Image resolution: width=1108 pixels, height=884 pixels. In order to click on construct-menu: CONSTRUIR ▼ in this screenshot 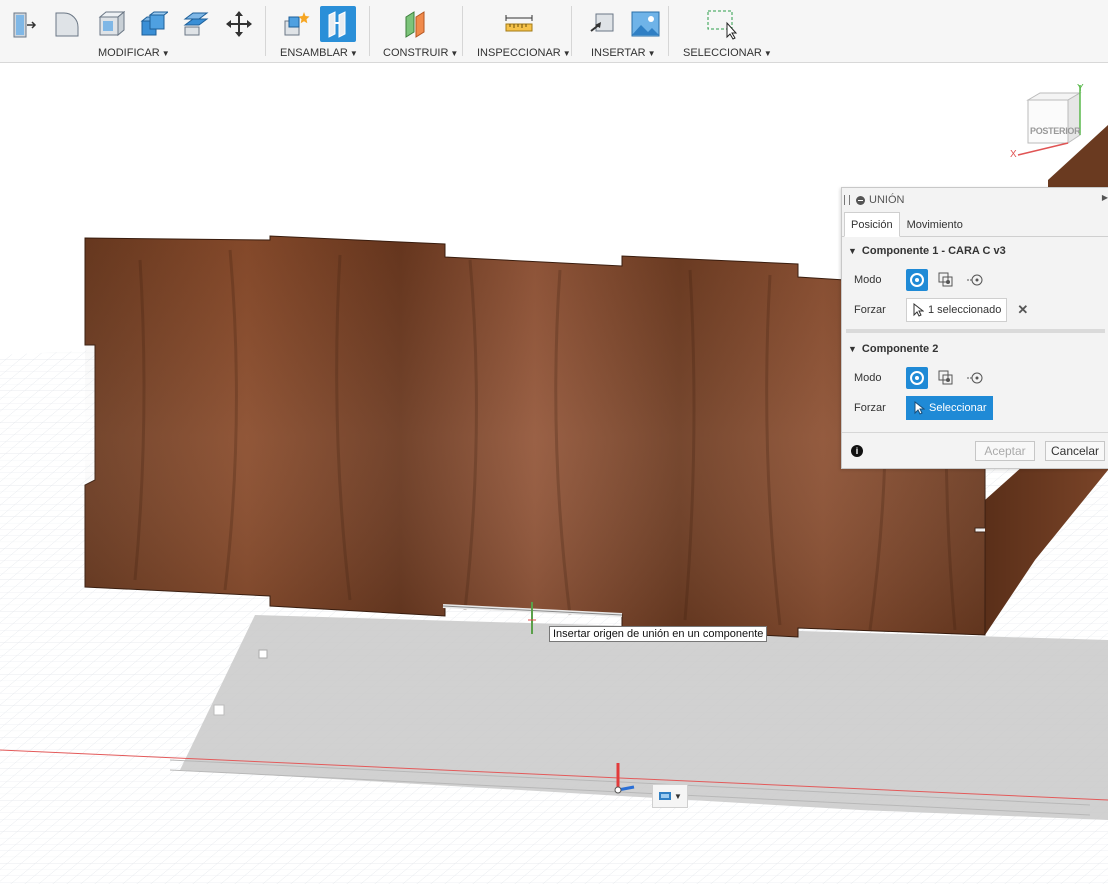, I will do `click(420, 53)`.